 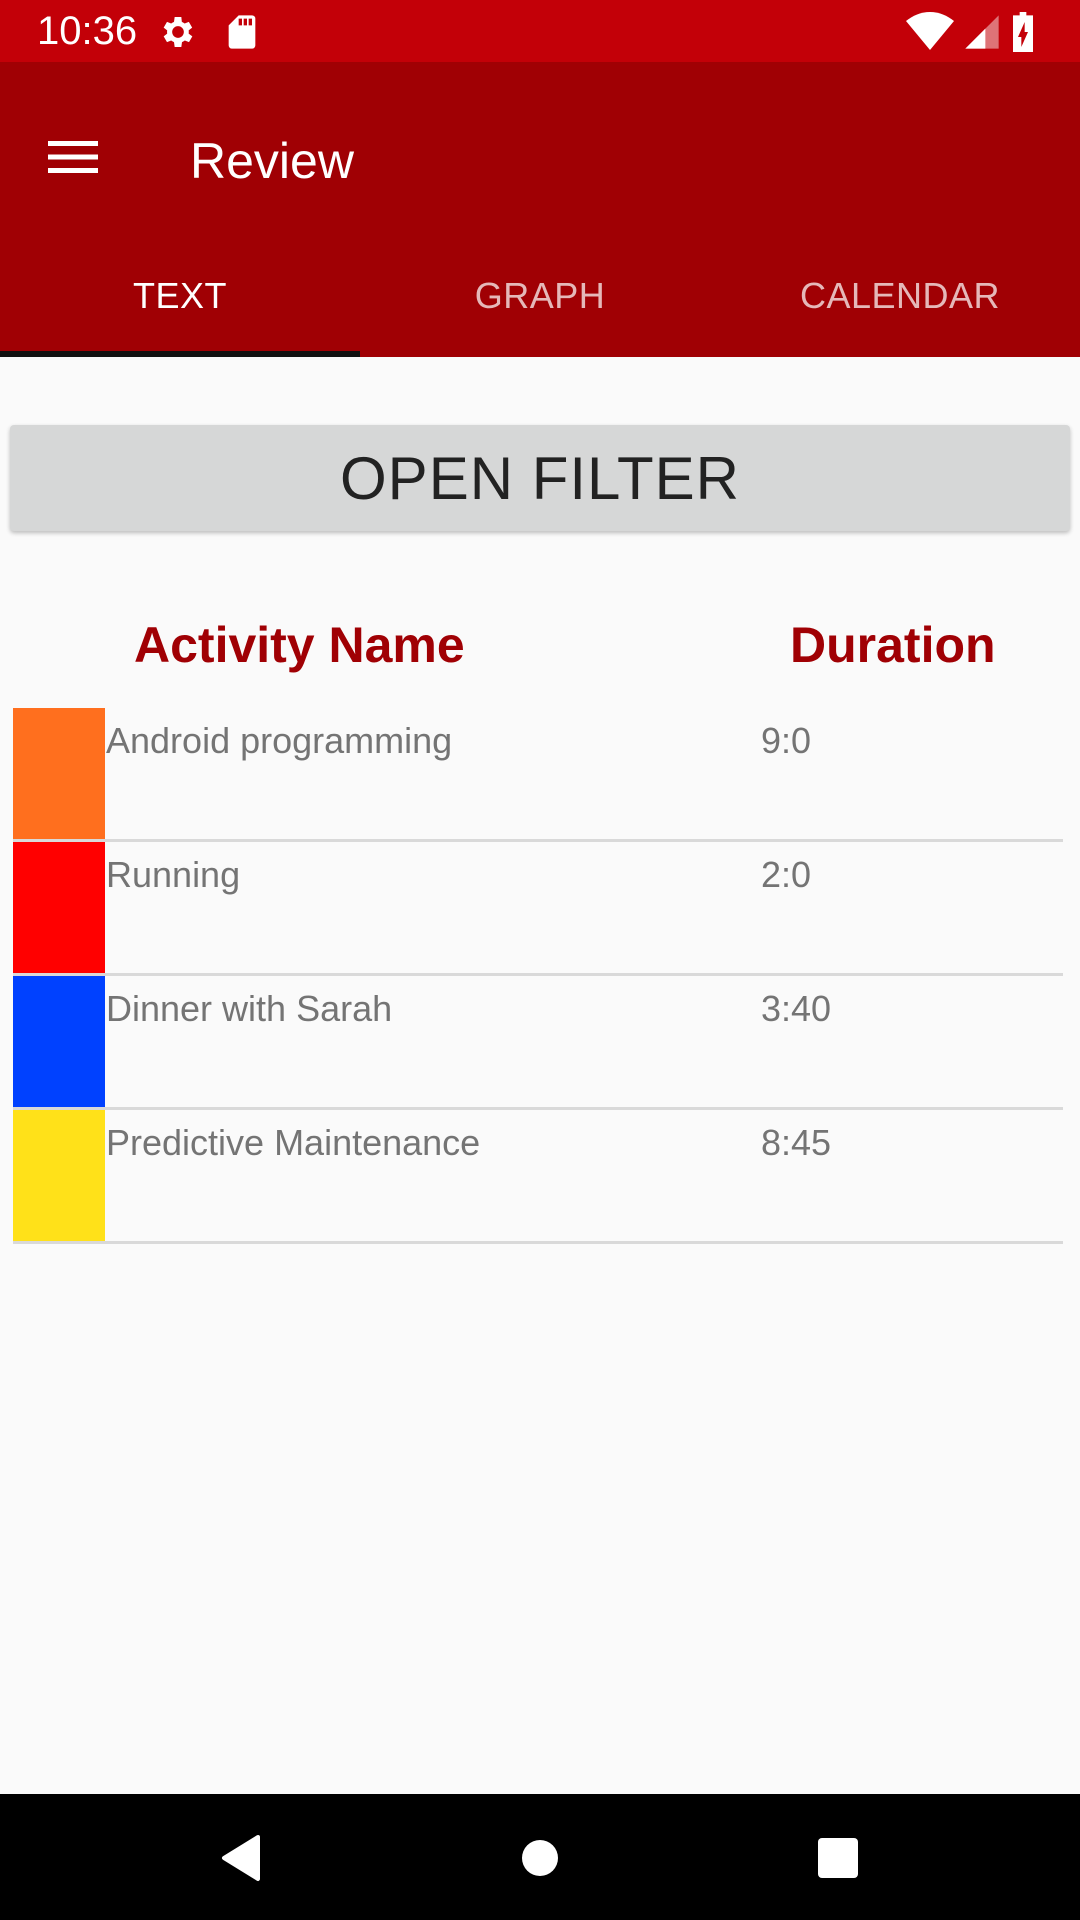 What do you see at coordinates (272, 161) in the screenshot?
I see `page-title: Review` at bounding box center [272, 161].